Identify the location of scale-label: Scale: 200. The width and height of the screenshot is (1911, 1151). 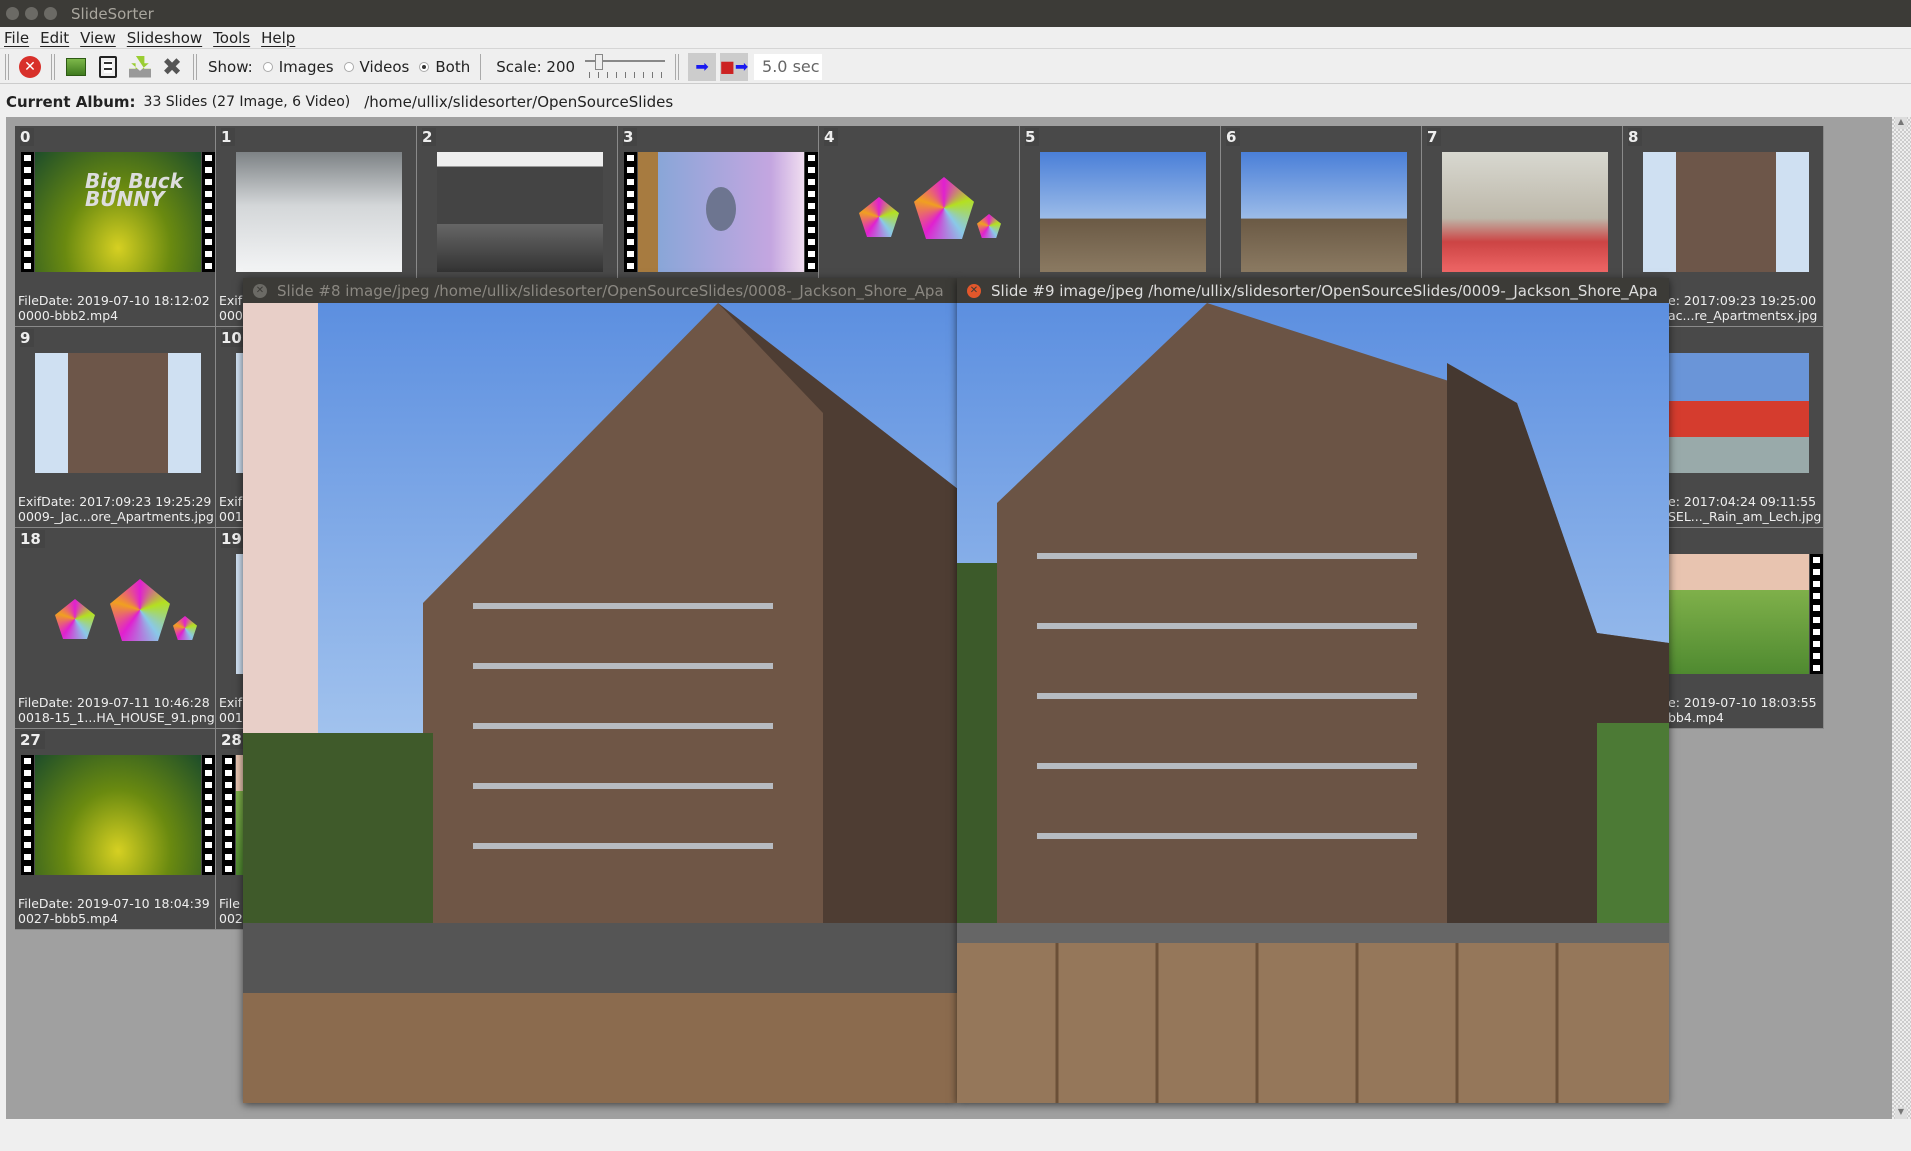
(536, 66).